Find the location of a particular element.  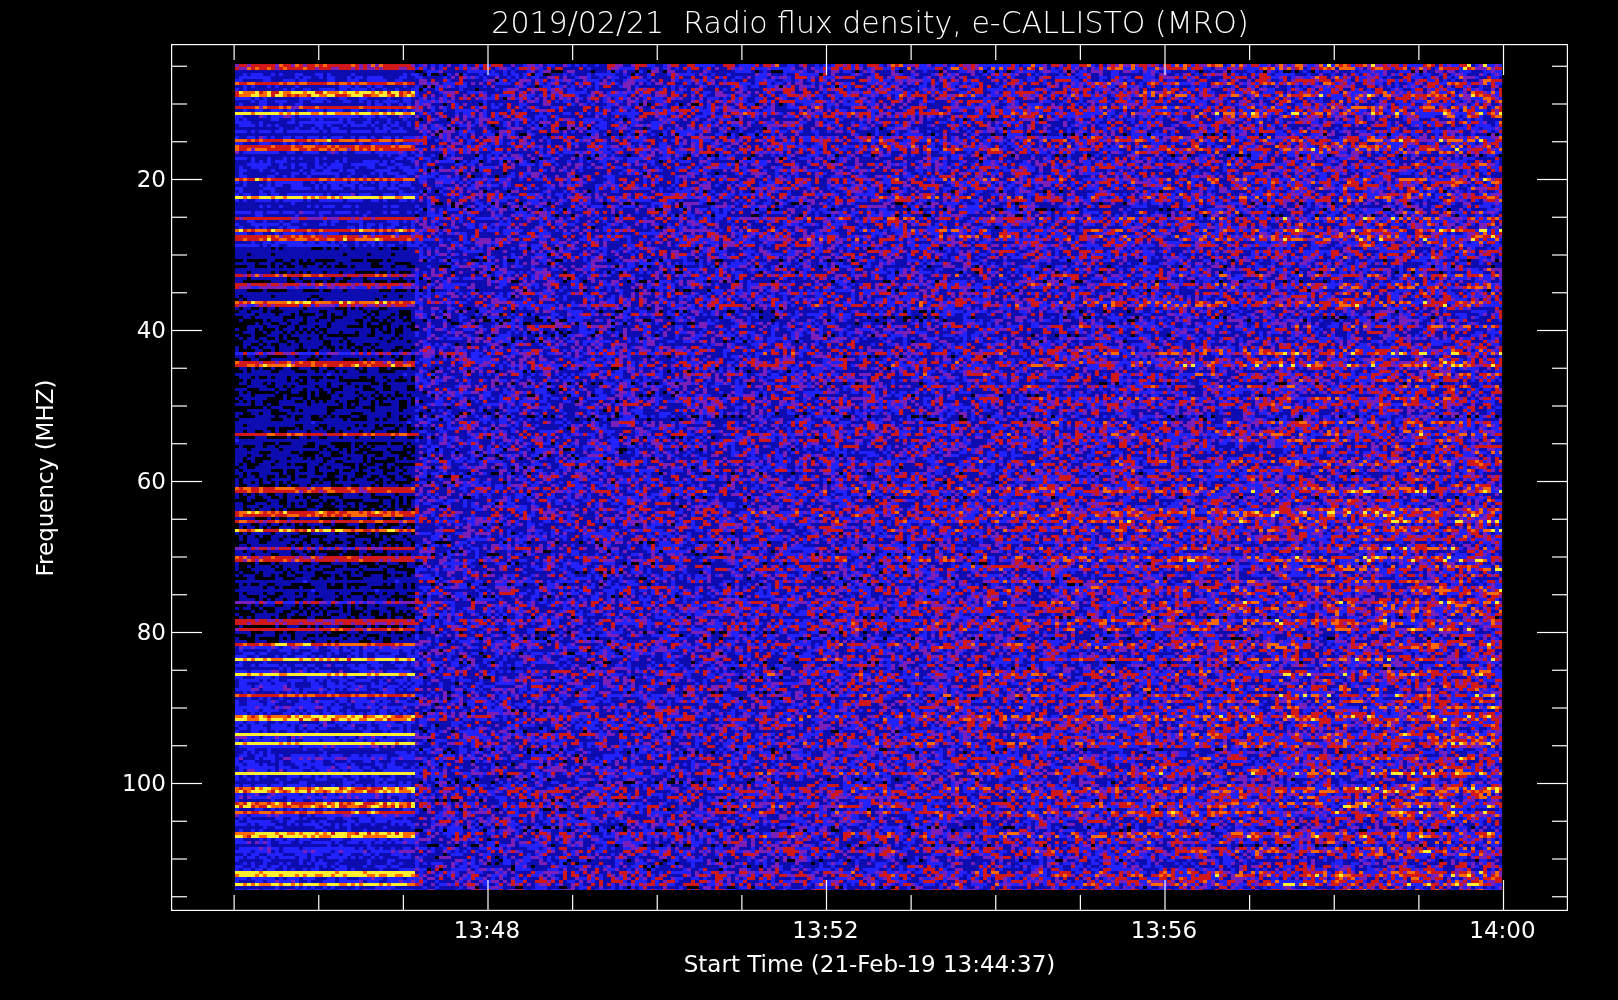

y-tick-label: 20 is located at coordinates (151, 178).